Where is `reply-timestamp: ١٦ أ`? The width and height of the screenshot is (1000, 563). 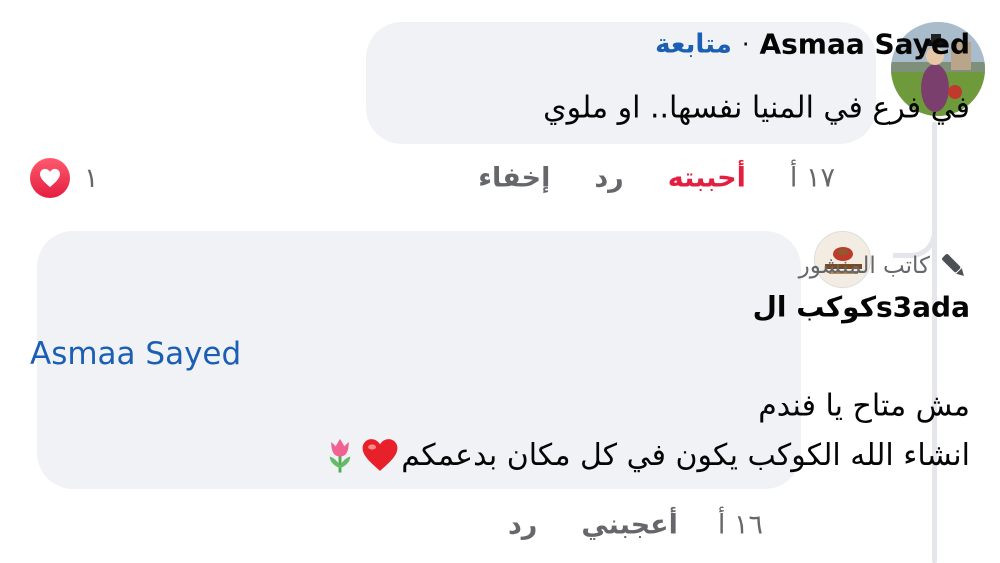
reply-timestamp: ١٦ أ is located at coordinates (740, 525).